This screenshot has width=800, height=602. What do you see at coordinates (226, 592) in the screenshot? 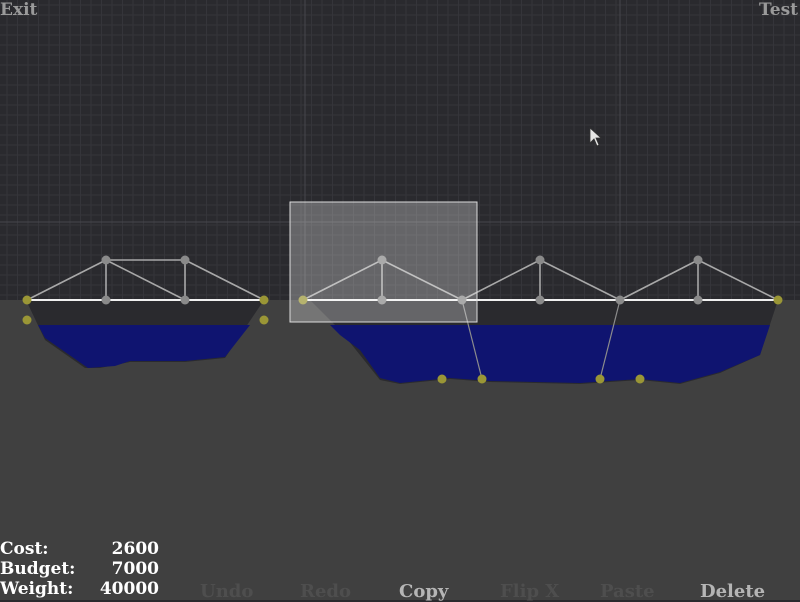
I see `undo-button: Undo` at bounding box center [226, 592].